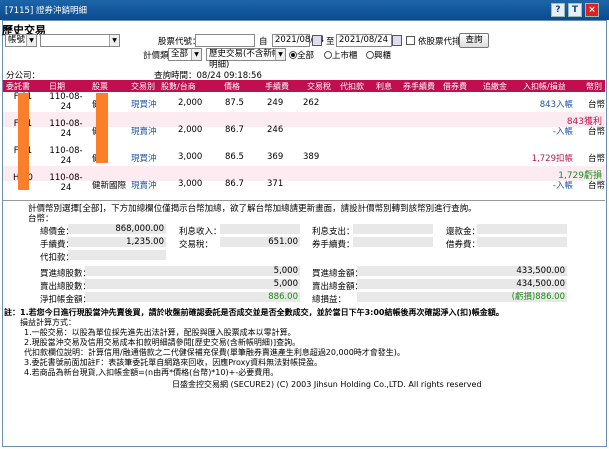 Image resolution: width=609 pixels, height=449 pixels. I want to click on date-from-input: 2021/08/24, so click(298, 40).